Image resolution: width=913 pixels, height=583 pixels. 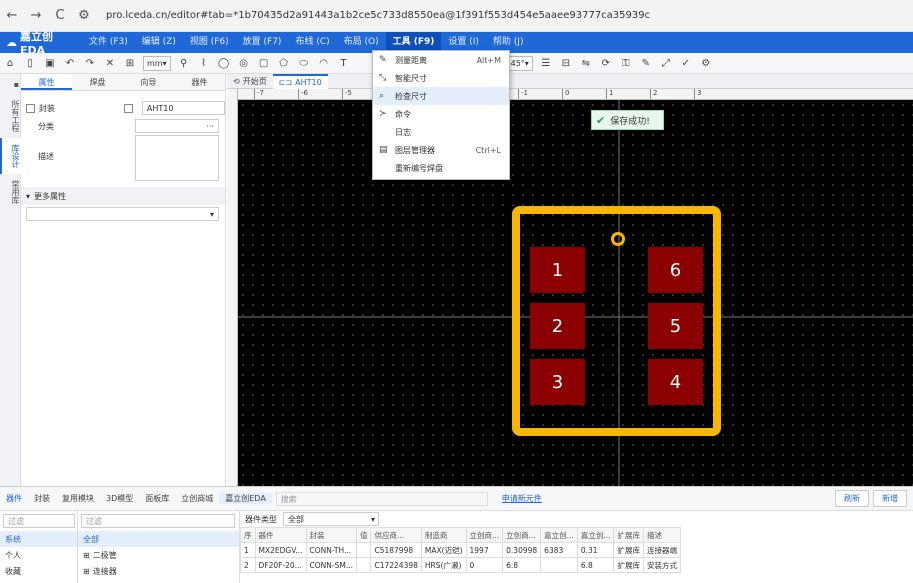 I want to click on tab-start-page: ⟲ 开始页, so click(x=250, y=81).